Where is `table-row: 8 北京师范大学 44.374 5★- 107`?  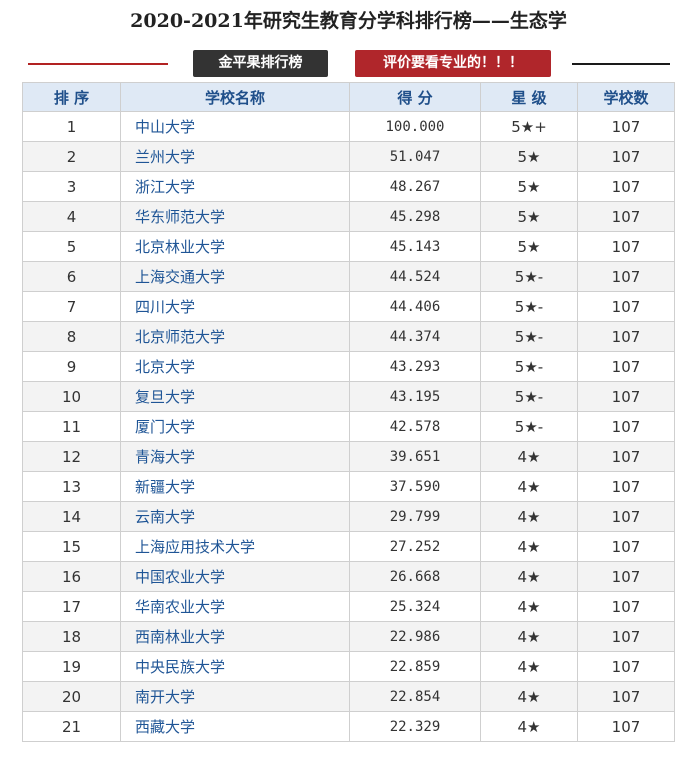
table-row: 8 北京师范大学 44.374 5★- 107 is located at coordinates (348, 336).